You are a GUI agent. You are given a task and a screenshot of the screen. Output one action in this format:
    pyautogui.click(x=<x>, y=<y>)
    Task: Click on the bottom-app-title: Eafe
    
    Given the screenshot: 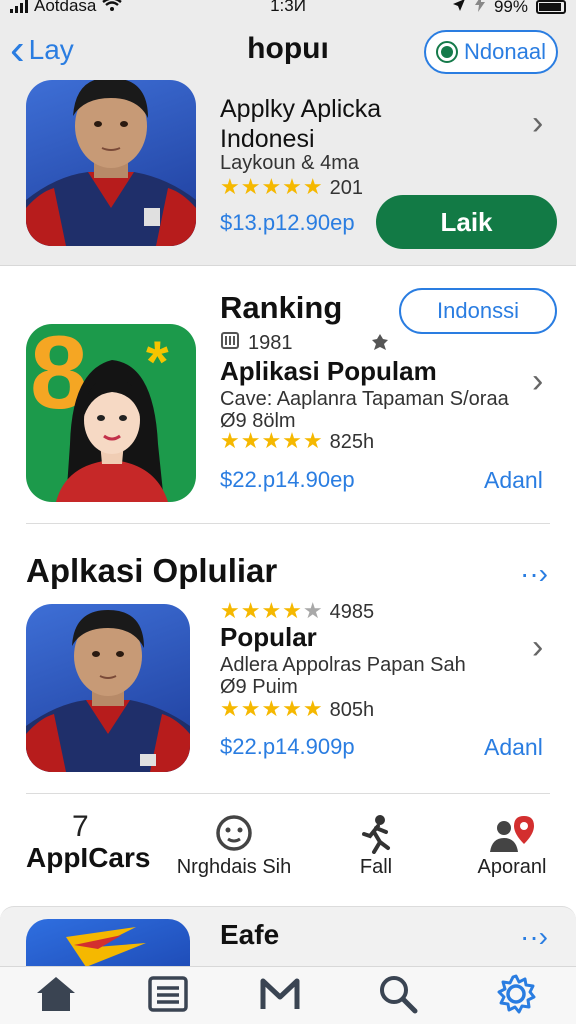 What is the action you would take?
    pyautogui.click(x=250, y=934)
    